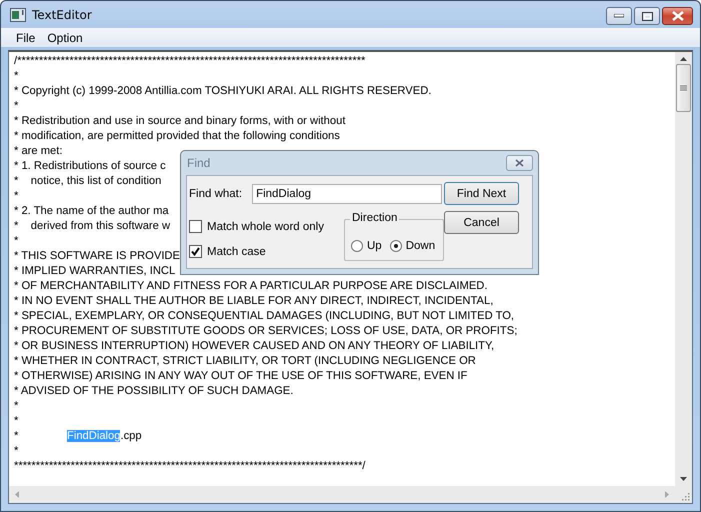  Describe the element at coordinates (131, 436) in the screenshot. I see `code-text: .cpp` at that location.